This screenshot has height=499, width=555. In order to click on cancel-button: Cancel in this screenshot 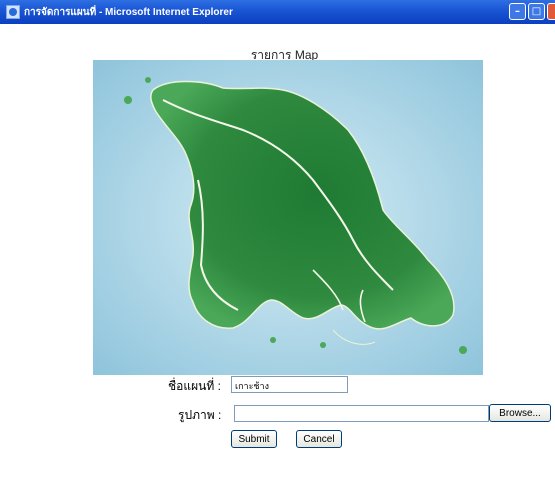, I will do `click(319, 439)`.